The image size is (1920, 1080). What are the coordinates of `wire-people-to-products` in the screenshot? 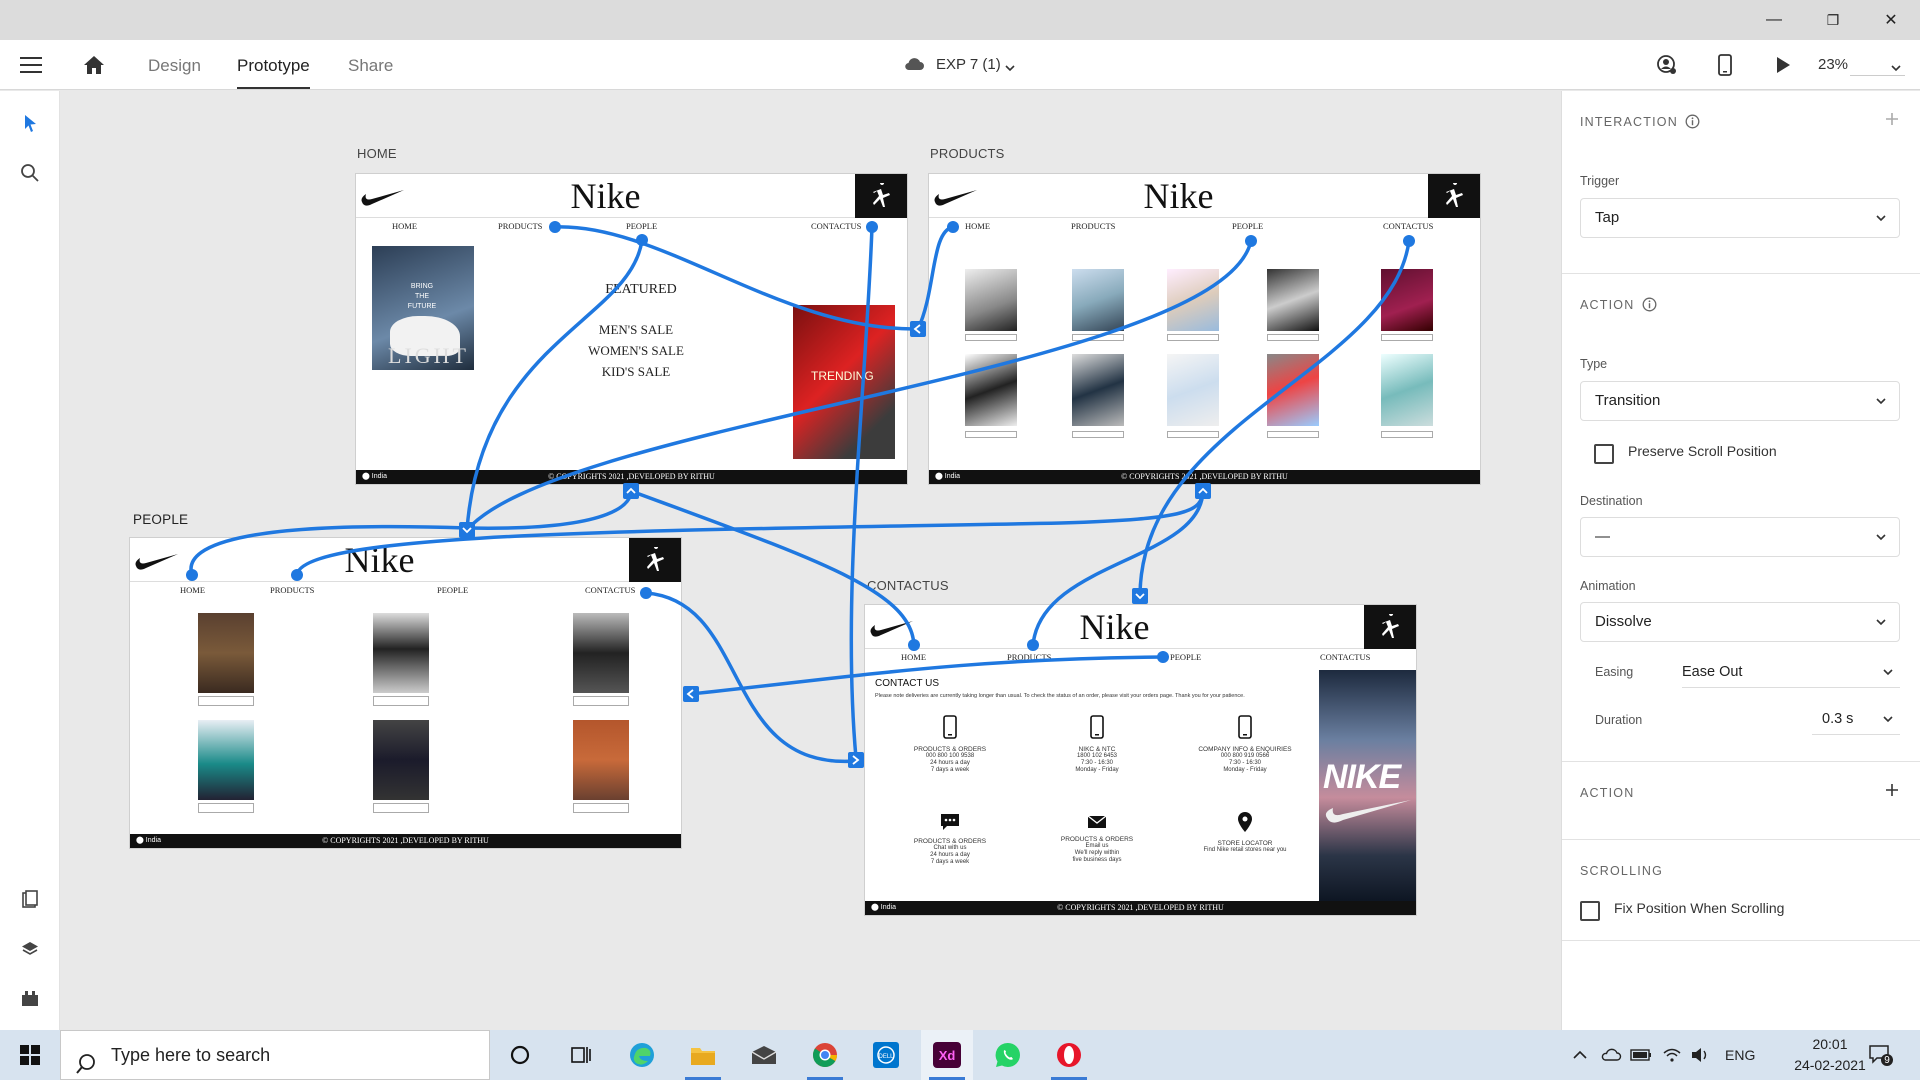 It's located at (750, 533).